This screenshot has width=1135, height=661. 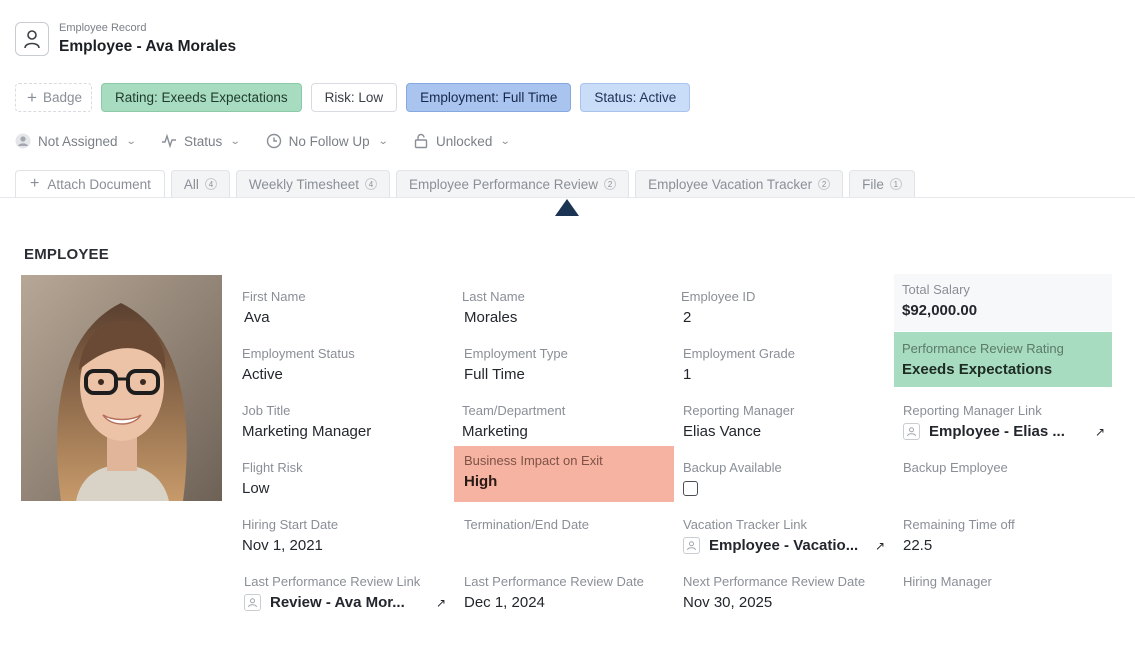 I want to click on clock-icon, so click(x=274, y=141).